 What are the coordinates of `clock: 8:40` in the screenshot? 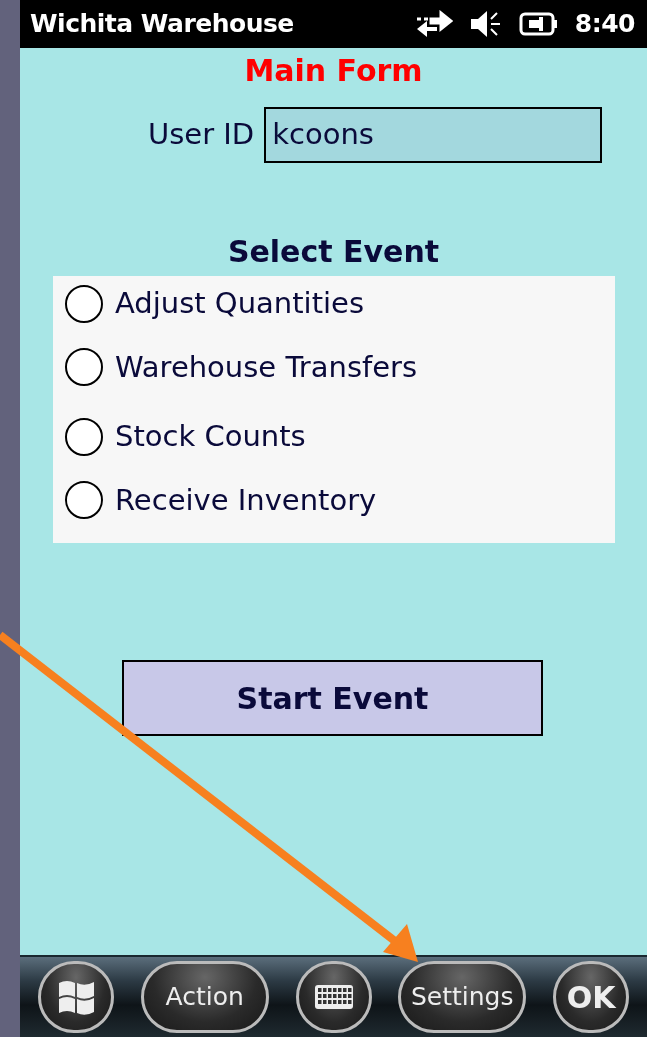 It's located at (604, 24).